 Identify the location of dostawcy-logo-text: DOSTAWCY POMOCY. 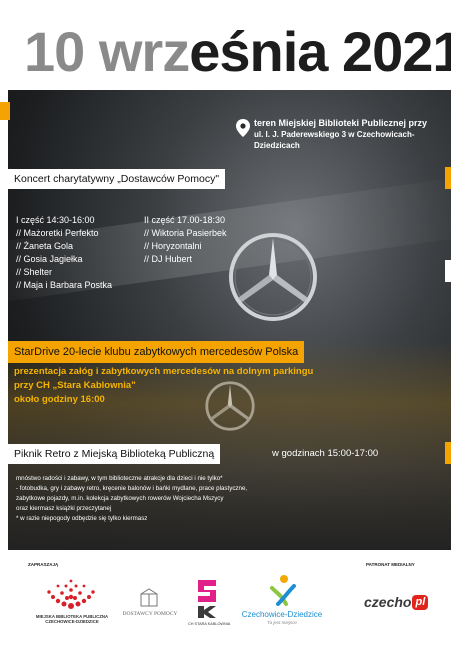
(150, 614).